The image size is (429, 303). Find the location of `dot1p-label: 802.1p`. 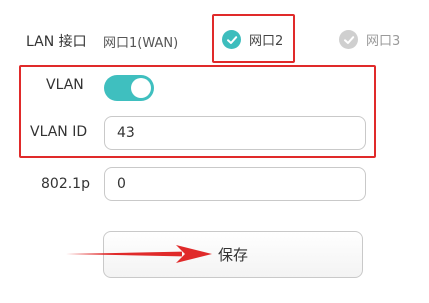

dot1p-label: 802.1p is located at coordinates (65, 184).